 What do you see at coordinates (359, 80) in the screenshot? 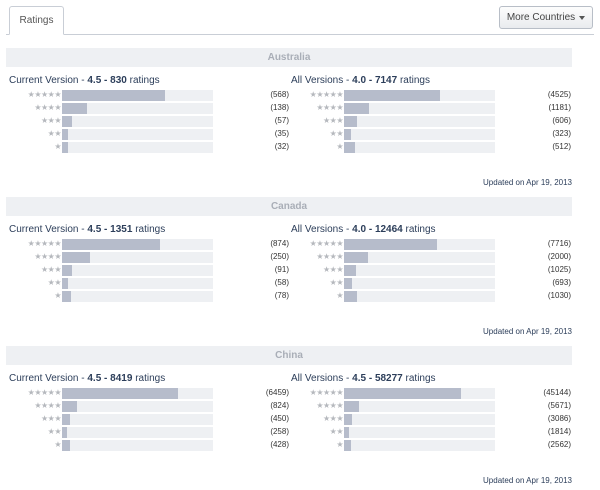
I see `average-score: 4.0` at bounding box center [359, 80].